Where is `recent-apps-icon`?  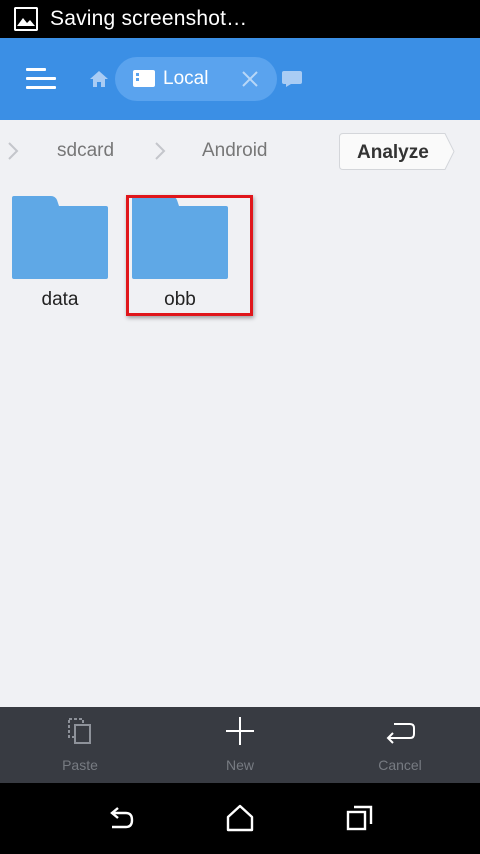
recent-apps-icon is located at coordinates (361, 818).